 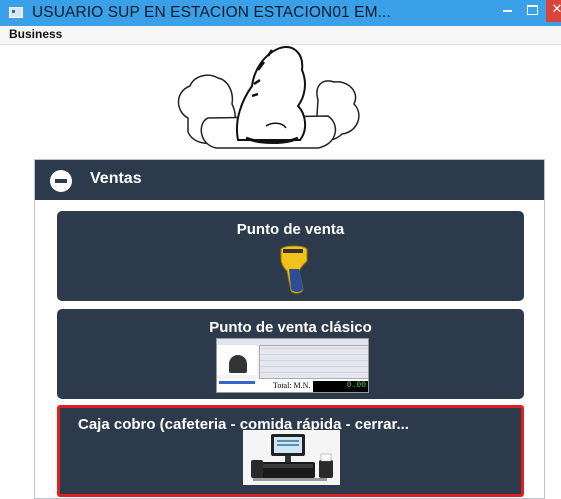 I want to click on tile-label: Punto de venta, so click(x=290, y=229).